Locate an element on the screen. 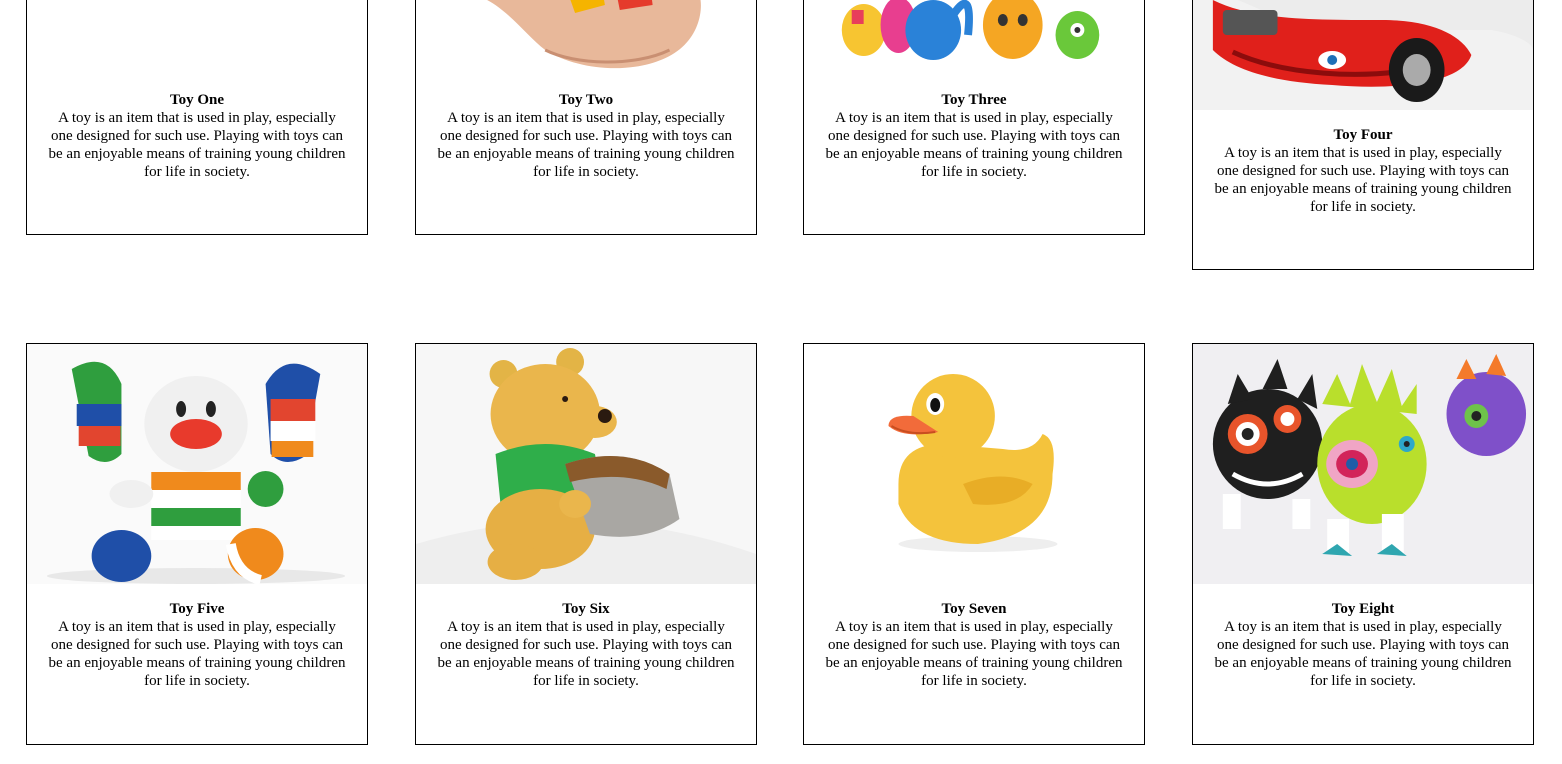  card-title: Toy Five is located at coordinates (197, 609).